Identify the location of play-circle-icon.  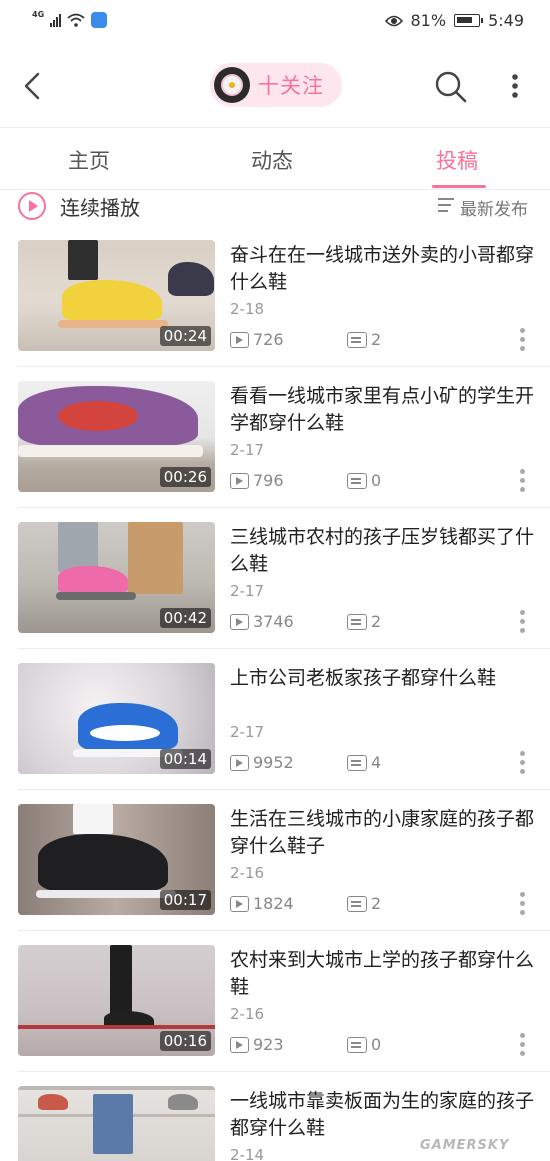
(32, 206).